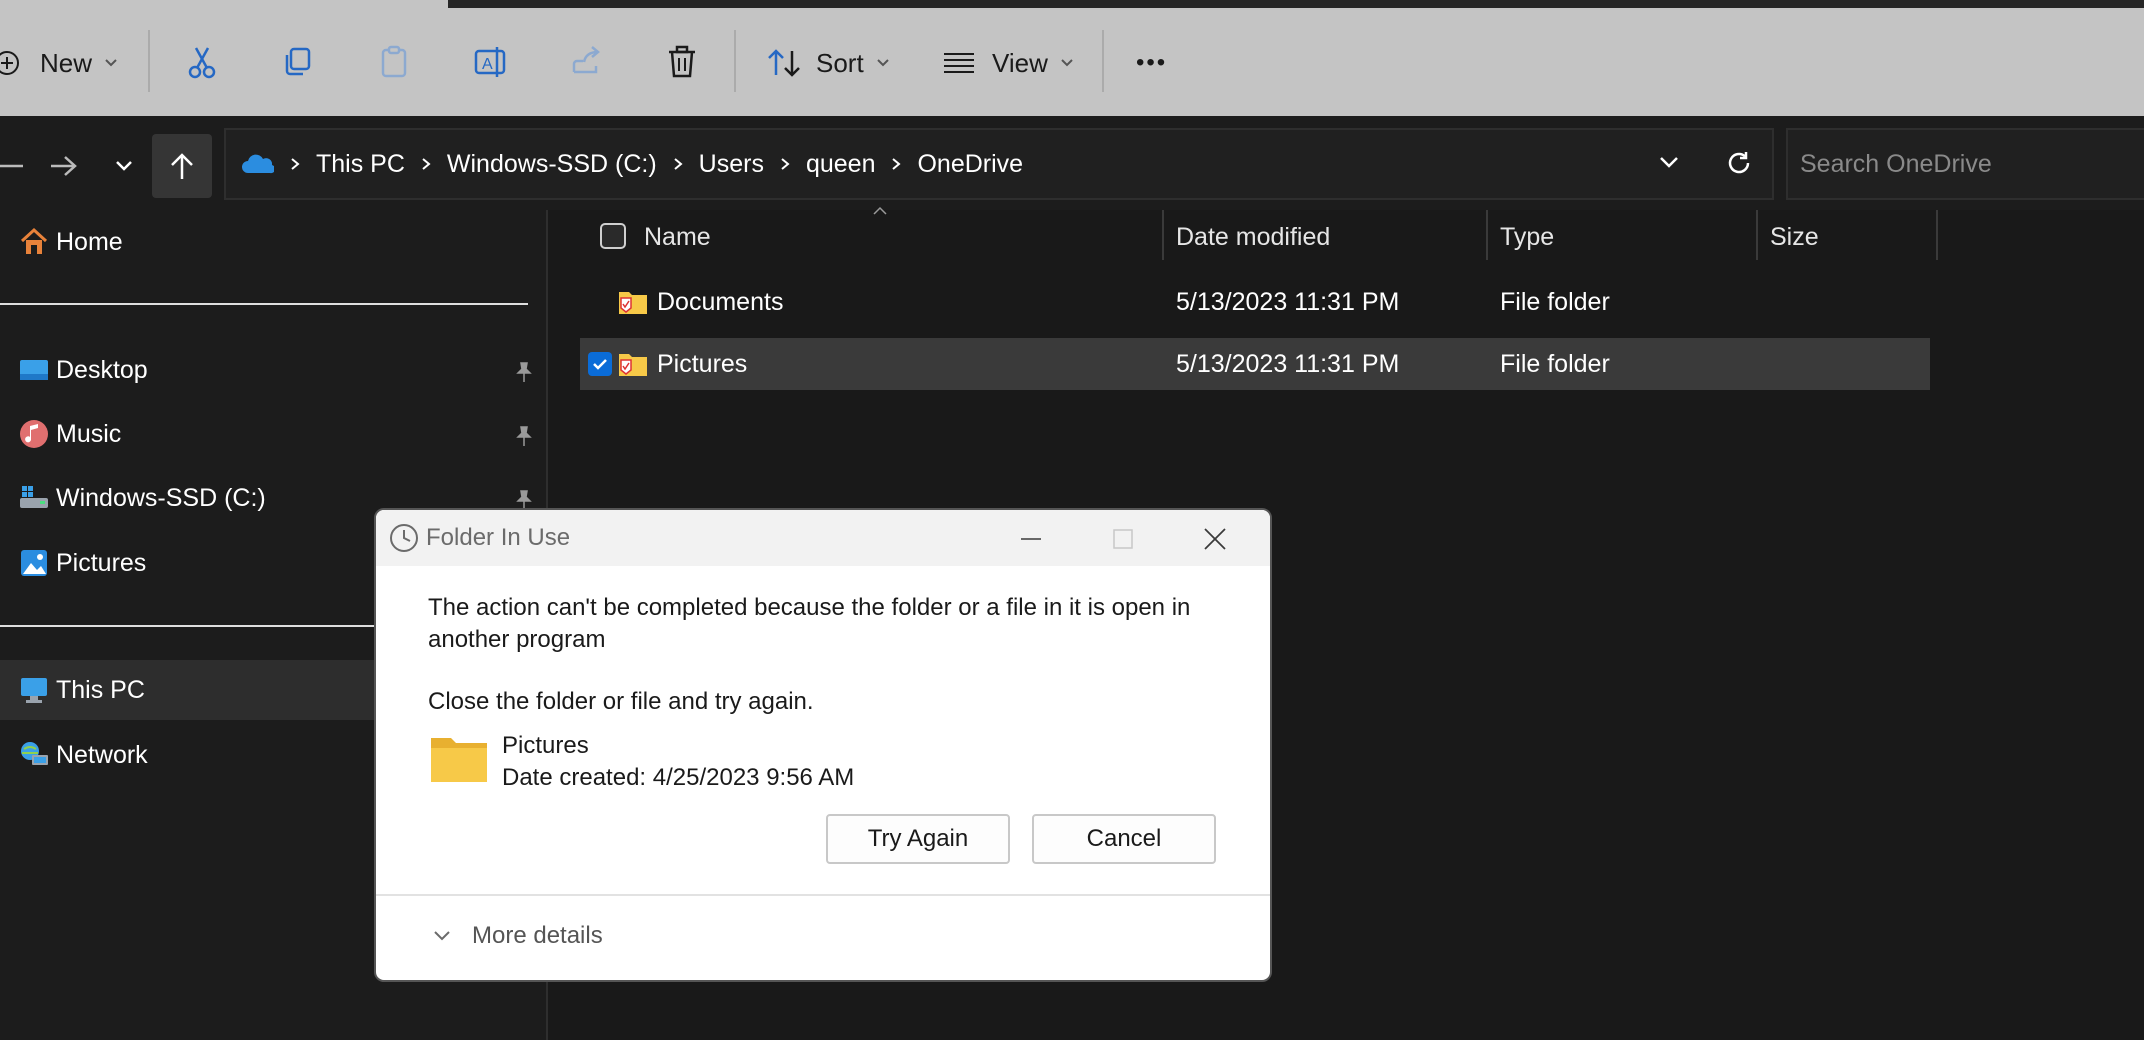 The height and width of the screenshot is (1040, 2144). Describe the element at coordinates (918, 839) in the screenshot. I see `try-again-button: Try Again` at that location.